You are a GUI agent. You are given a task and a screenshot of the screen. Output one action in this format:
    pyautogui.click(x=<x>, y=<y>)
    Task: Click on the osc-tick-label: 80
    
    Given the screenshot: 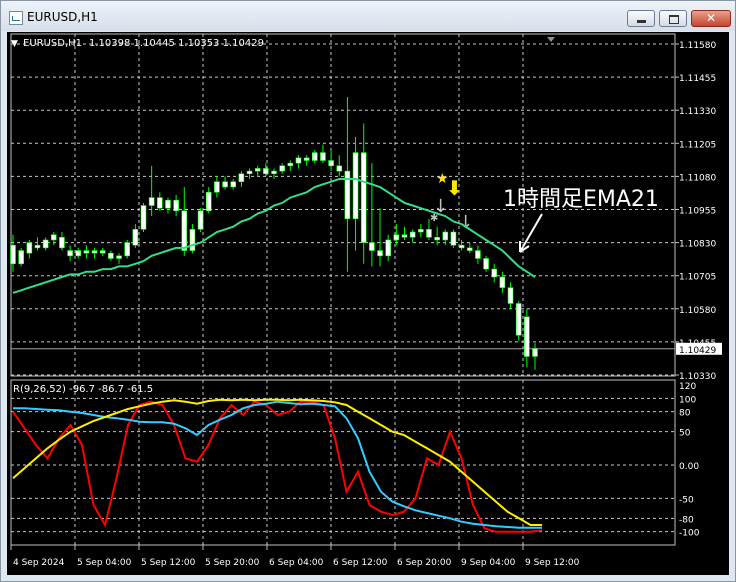 What is the action you would take?
    pyautogui.click(x=685, y=414)
    